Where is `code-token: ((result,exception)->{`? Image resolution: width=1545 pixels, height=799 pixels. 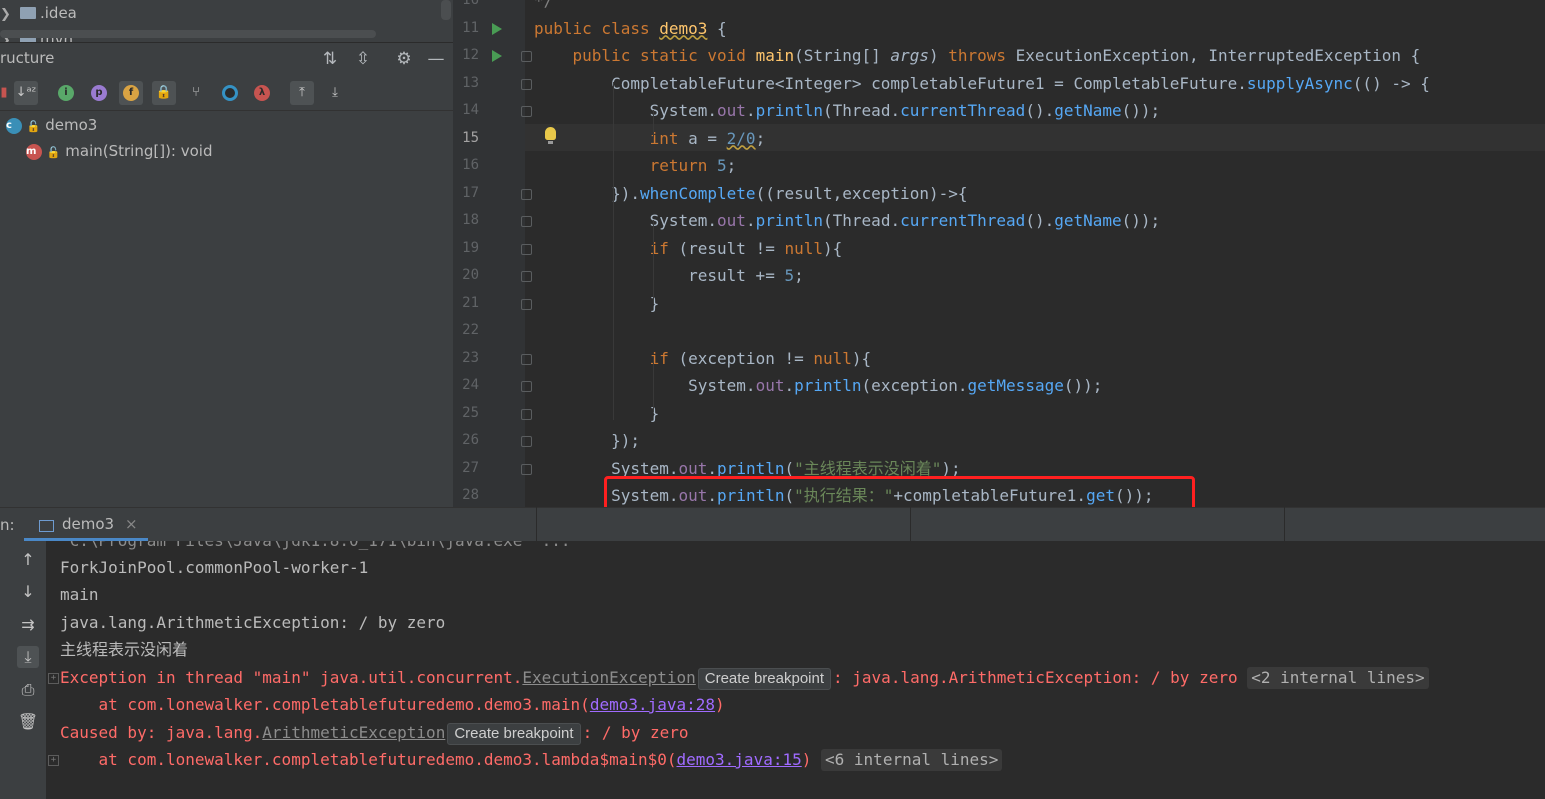
code-token: ((result,exception)->{ is located at coordinates (861, 193).